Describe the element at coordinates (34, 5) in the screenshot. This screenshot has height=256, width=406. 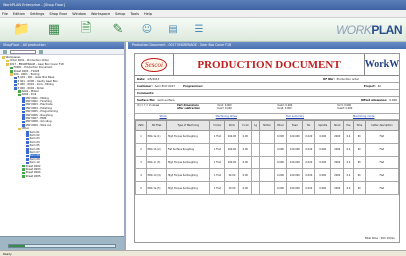
I see `window-title: WorkPLAN Enterprise - [Shop Floor]` at that location.